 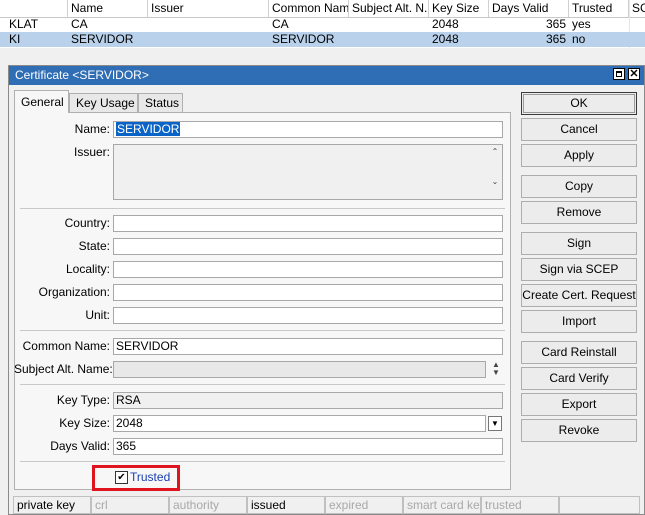 What do you see at coordinates (579, 321) in the screenshot?
I see `import-button: Import` at bounding box center [579, 321].